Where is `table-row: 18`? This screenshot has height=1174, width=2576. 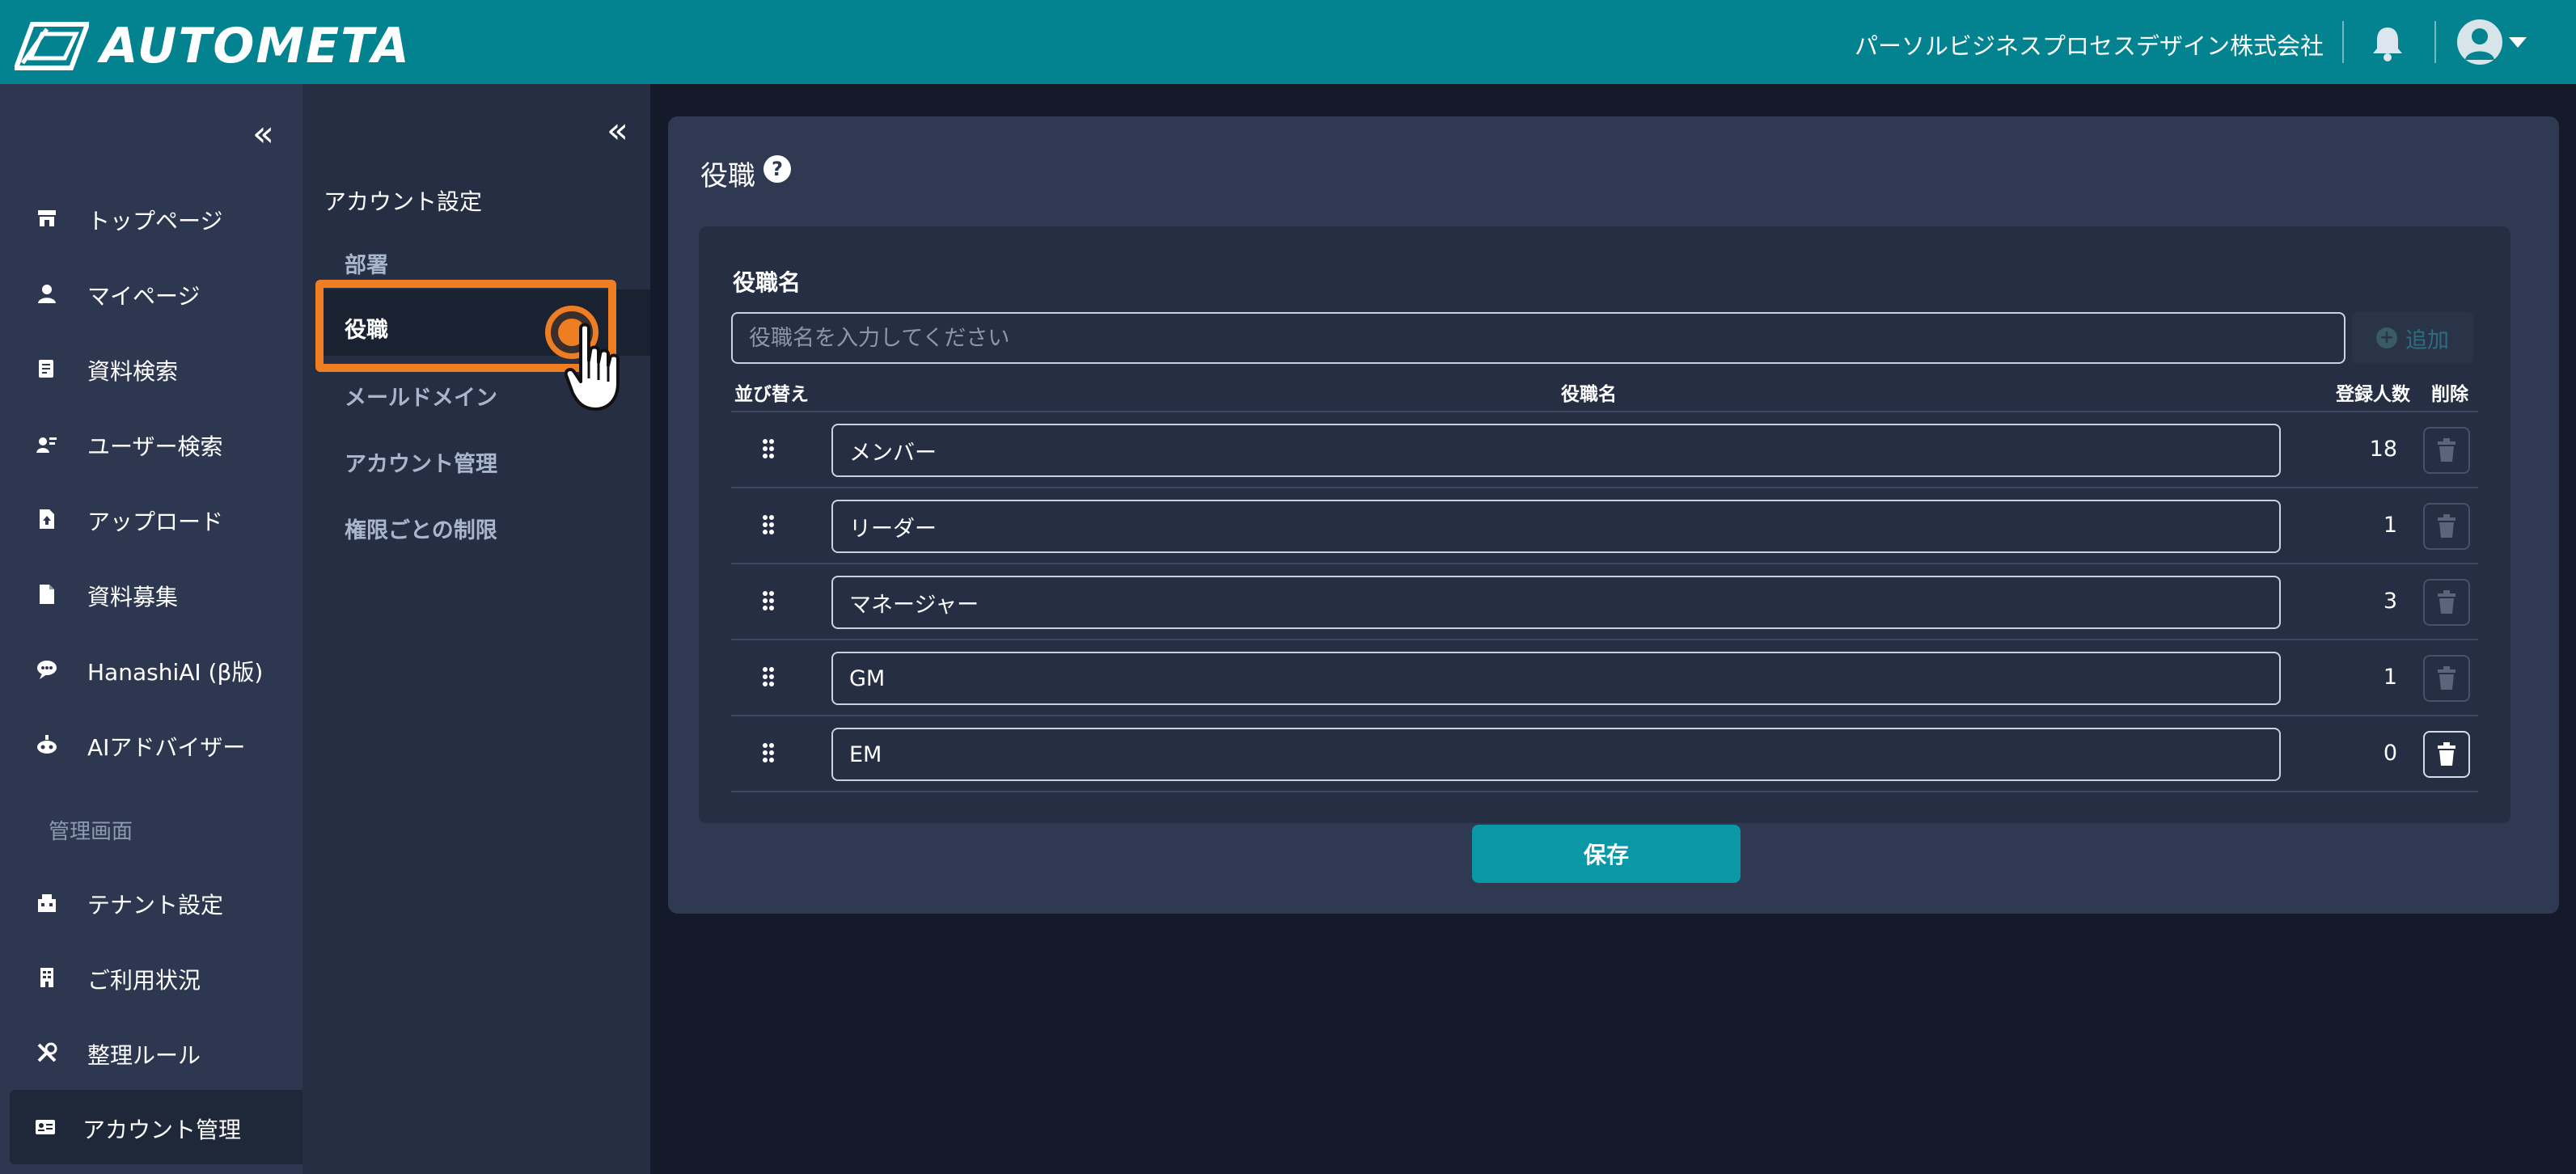 table-row: 18 is located at coordinates (1605, 450).